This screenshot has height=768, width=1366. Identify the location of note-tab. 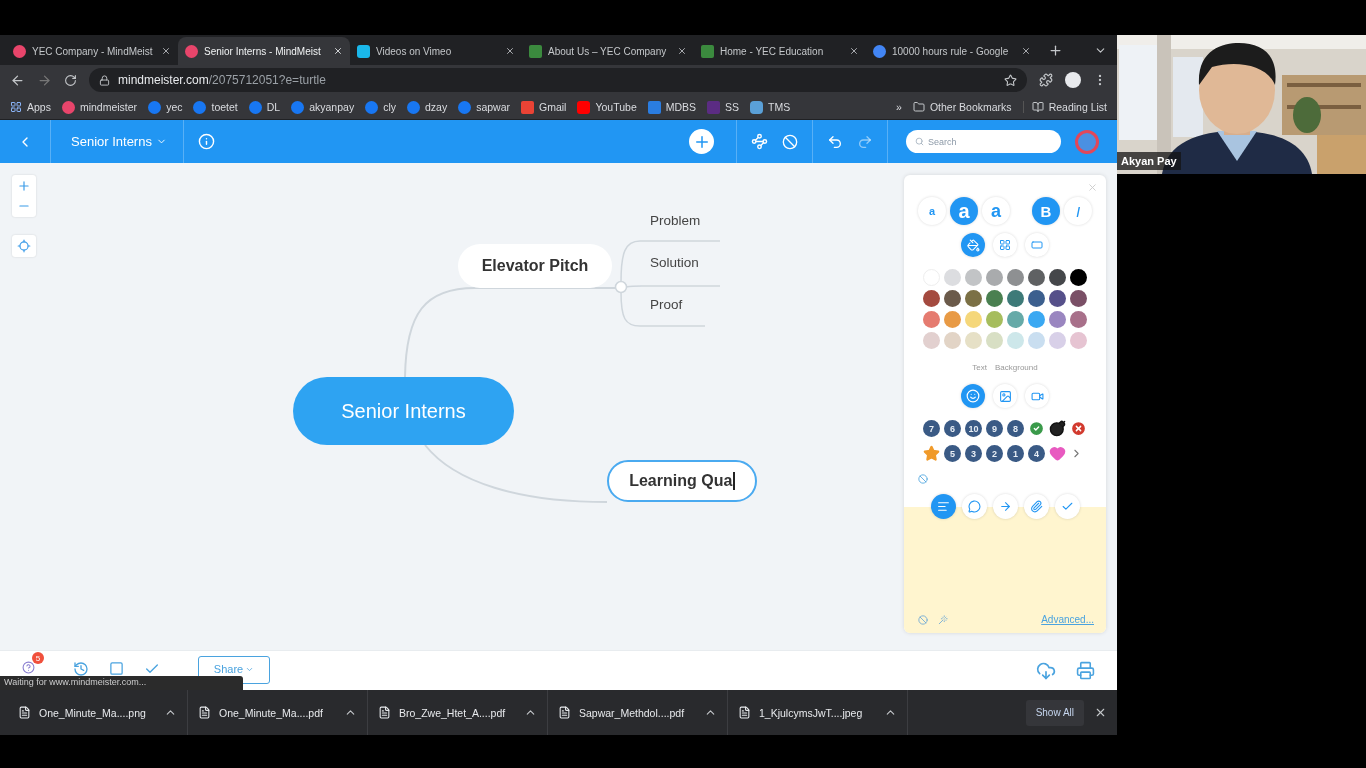
(943, 506).